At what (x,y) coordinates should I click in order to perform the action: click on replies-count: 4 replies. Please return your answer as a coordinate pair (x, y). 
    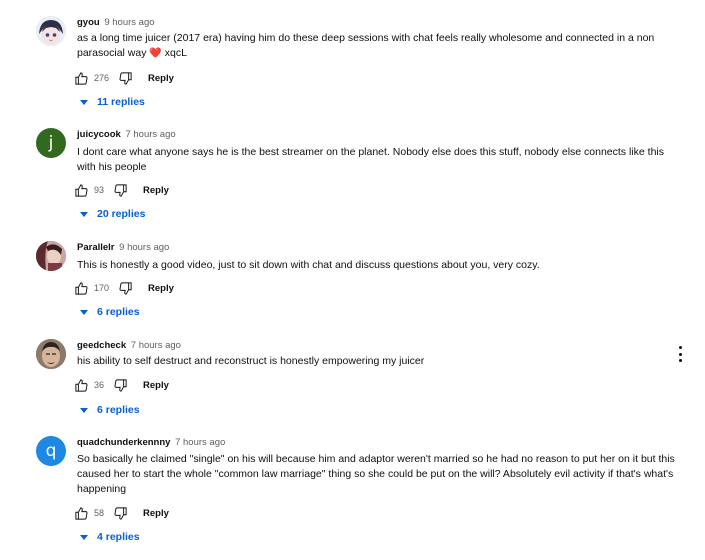
    Looking at the image, I should click on (118, 537).